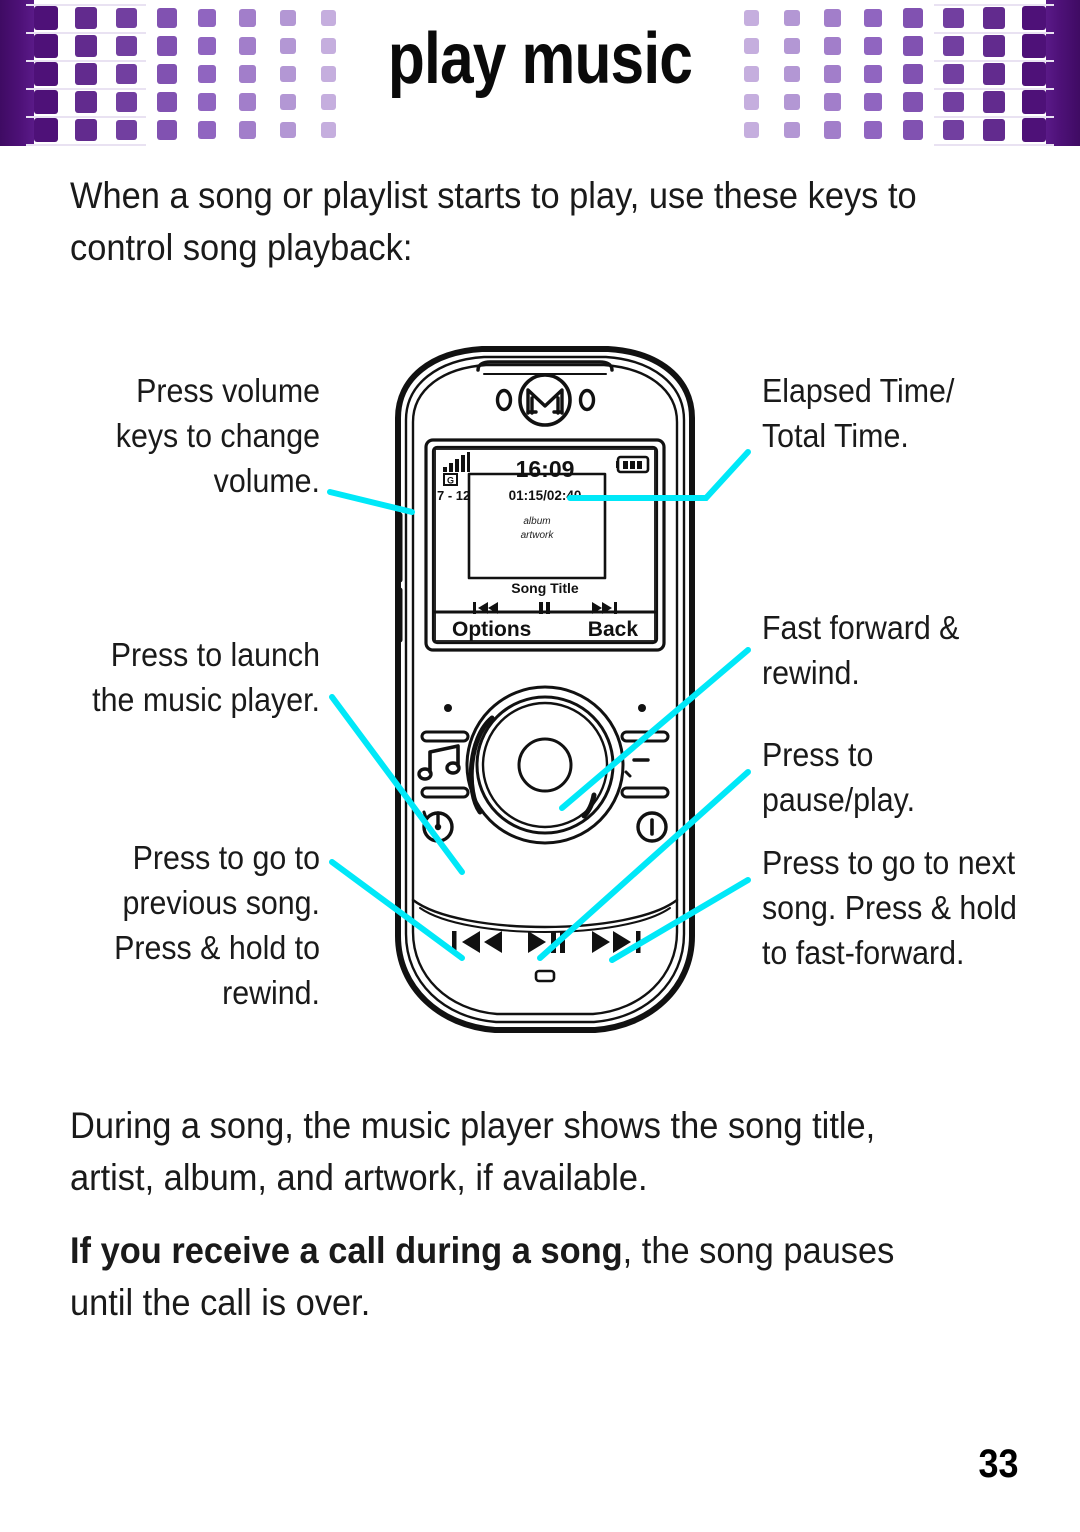  I want to click on phone-left-mark, so click(504, 400).